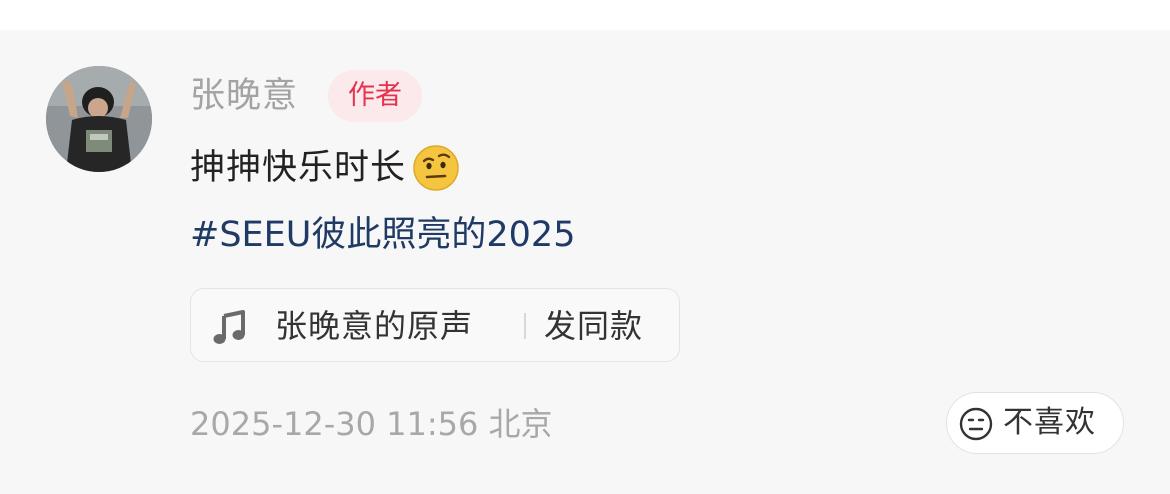 This screenshot has height=494, width=1170. Describe the element at coordinates (976, 424) in the screenshot. I see `neutral-face-icon` at that location.